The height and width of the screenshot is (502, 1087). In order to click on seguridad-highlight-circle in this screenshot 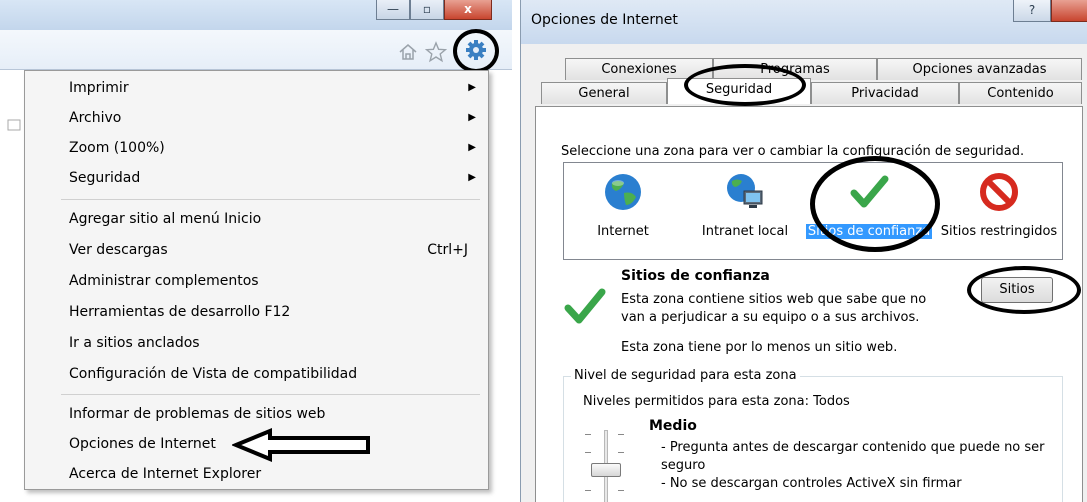, I will do `click(745, 85)`.